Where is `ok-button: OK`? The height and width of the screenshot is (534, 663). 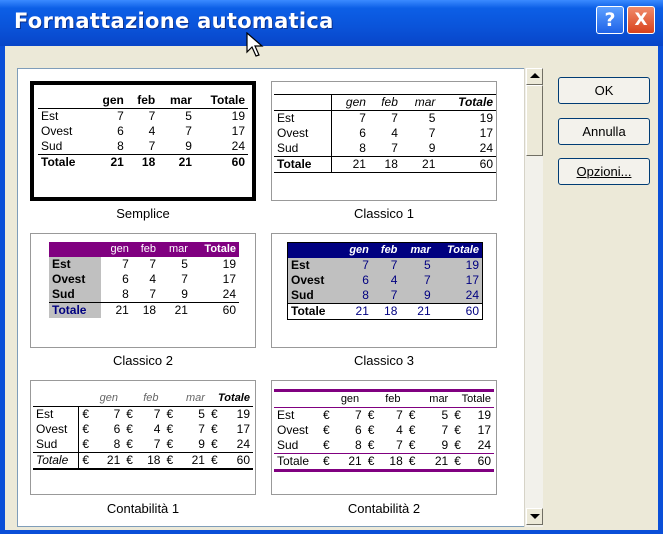 ok-button: OK is located at coordinates (604, 90).